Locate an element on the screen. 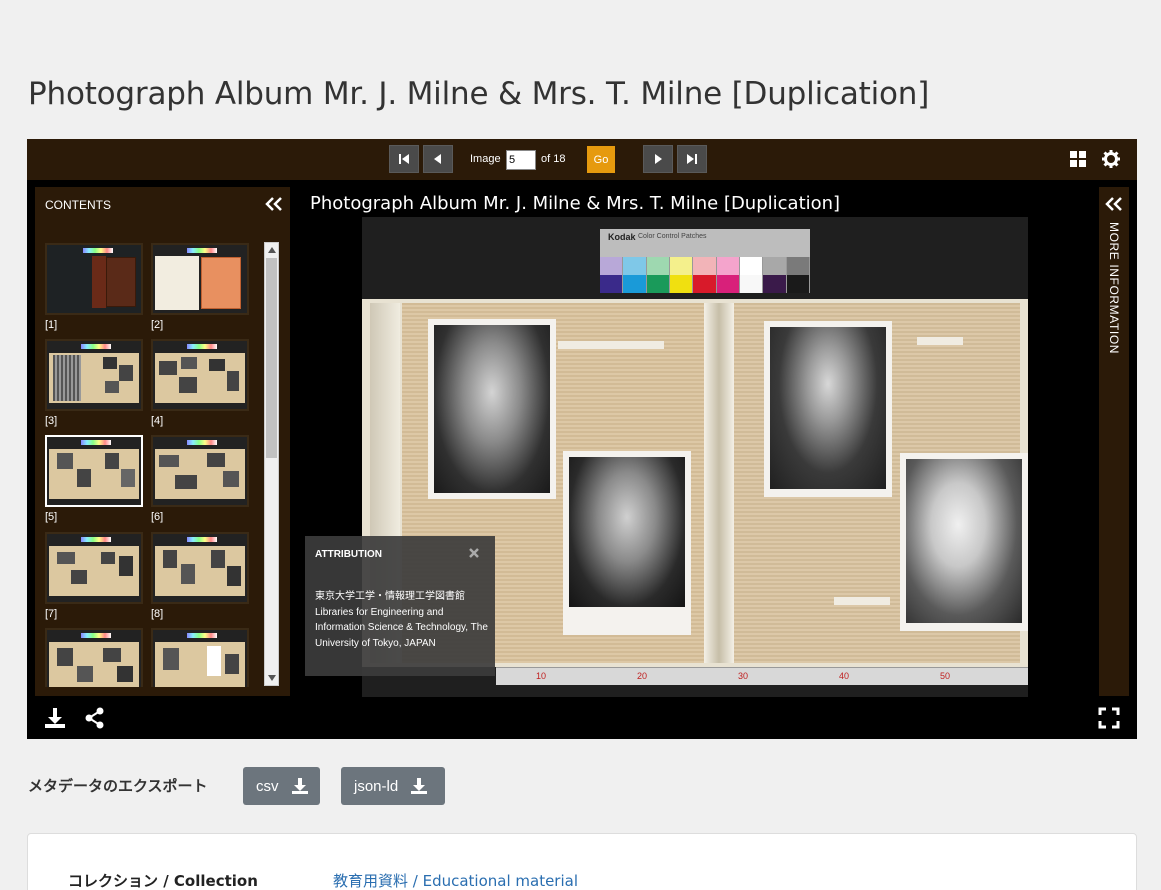 This screenshot has width=1161, height=890. thumbnail-label: [6] is located at coordinates (157, 517).